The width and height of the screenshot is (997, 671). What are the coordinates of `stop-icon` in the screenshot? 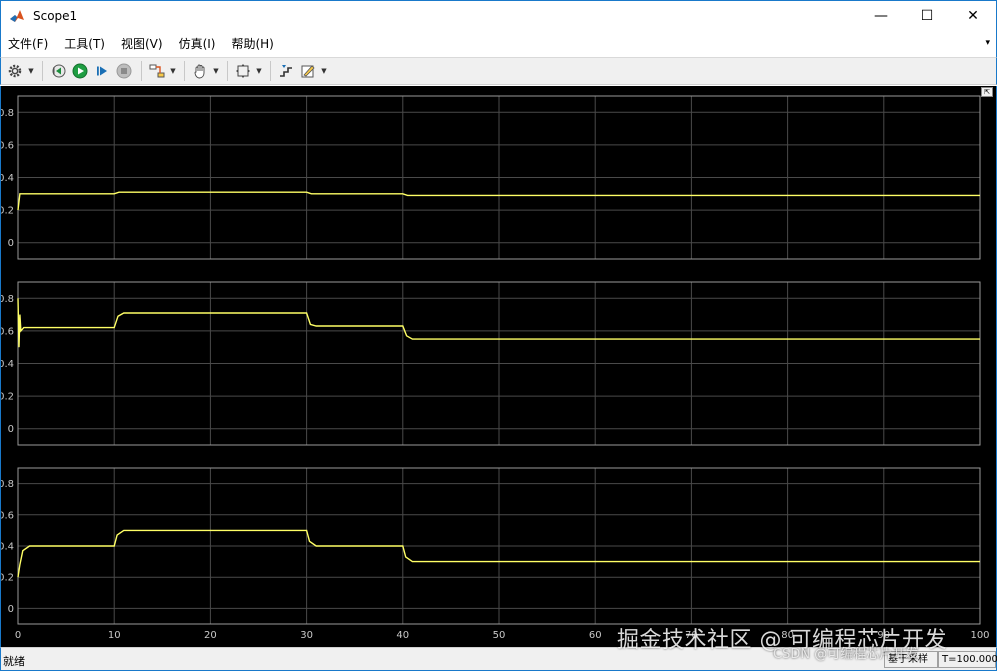 It's located at (124, 71).